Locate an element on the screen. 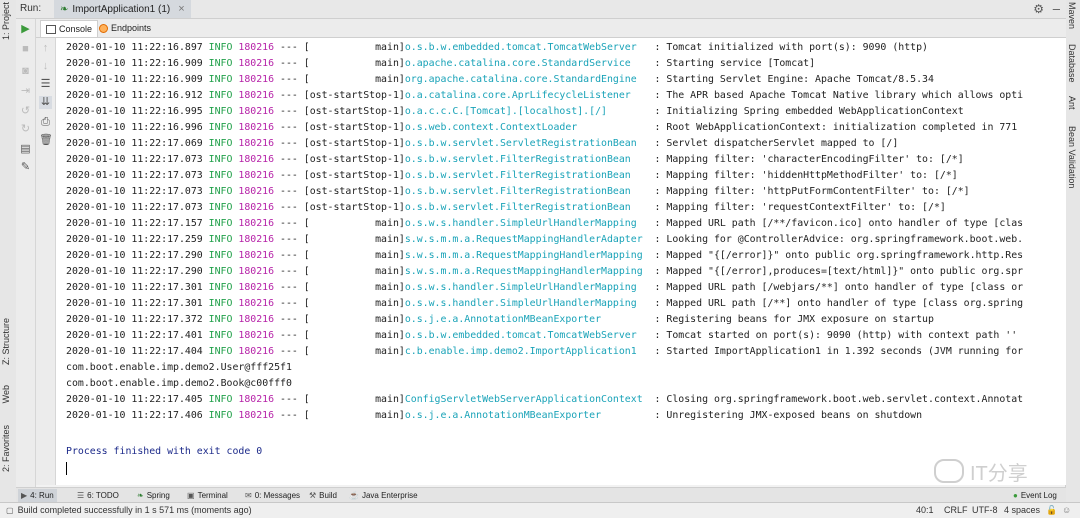 The width and height of the screenshot is (1080, 518). update-icon: ↻ is located at coordinates (25, 129).